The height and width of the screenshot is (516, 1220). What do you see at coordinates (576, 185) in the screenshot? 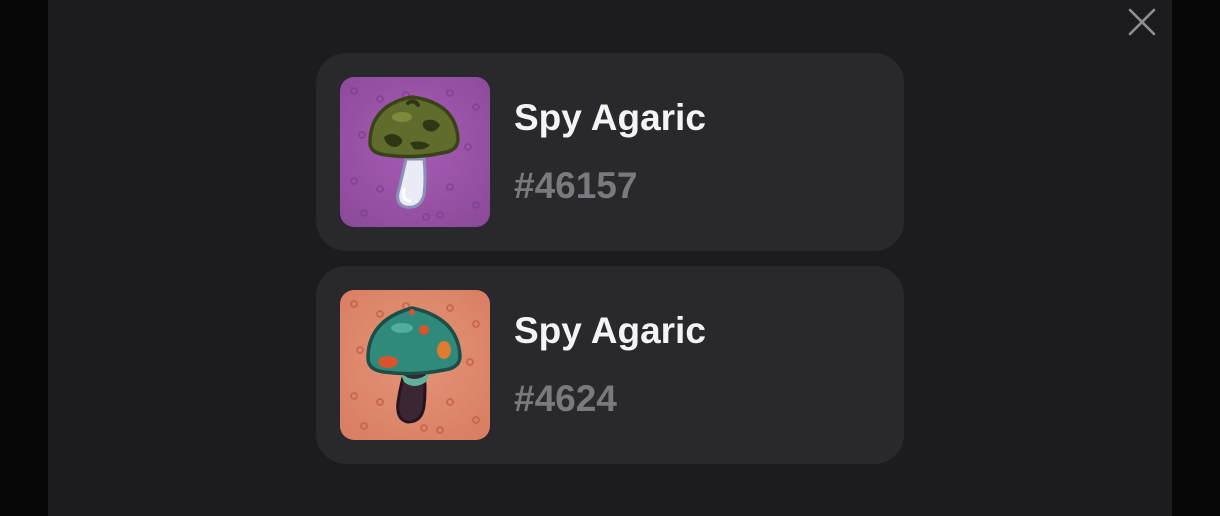
I see `nft-token-id: #46157` at bounding box center [576, 185].